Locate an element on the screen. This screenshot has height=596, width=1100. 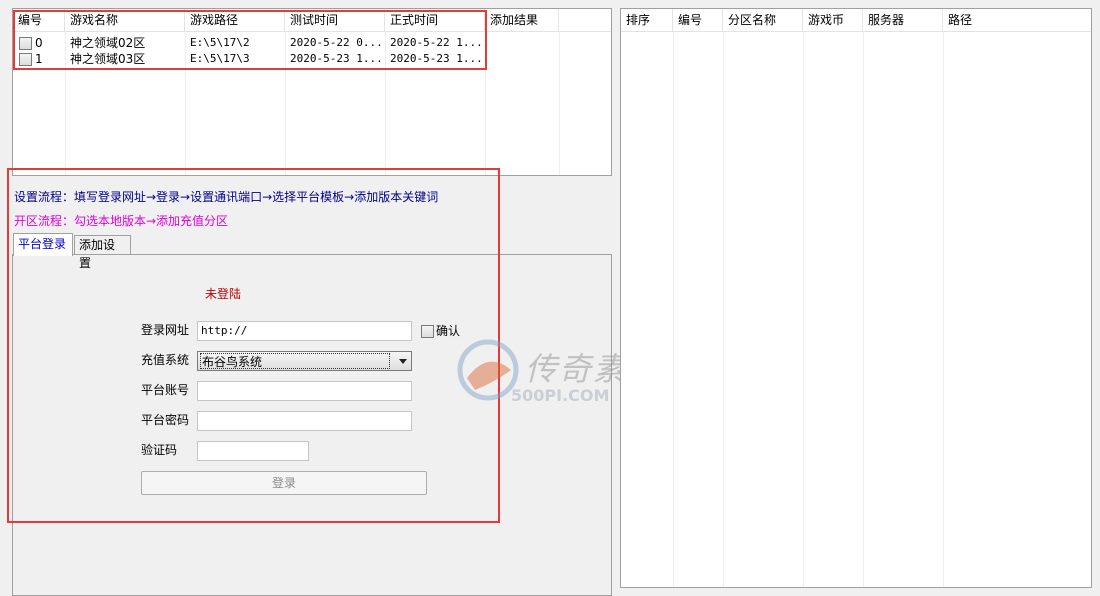
column-header-number: 编号 is located at coordinates (698, 20).